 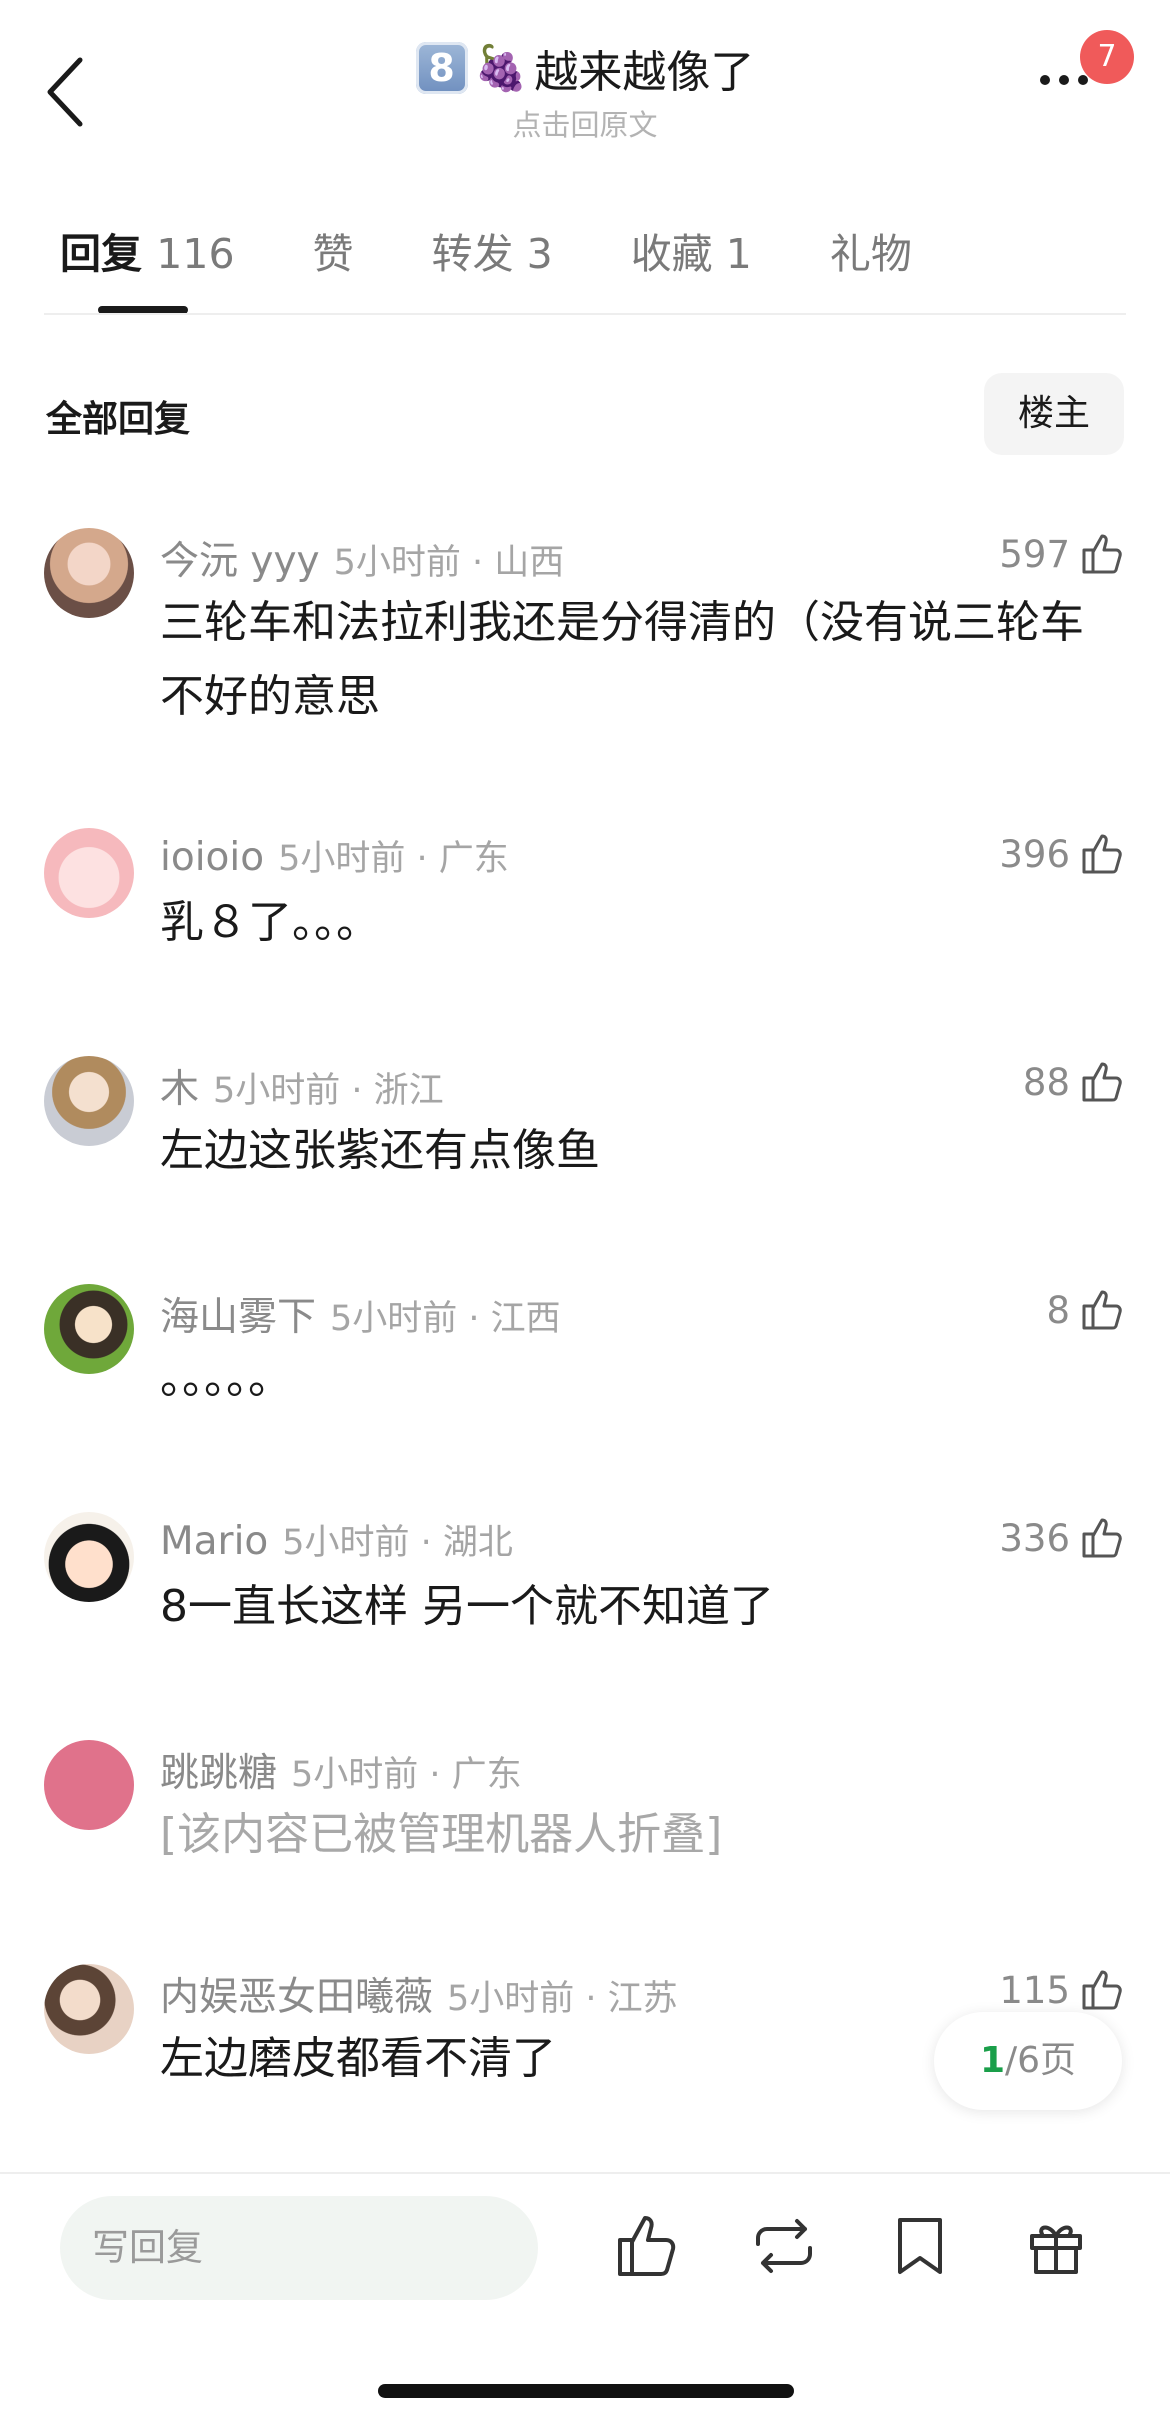 What do you see at coordinates (397, 1543) in the screenshot?
I see `time-location: 5小时前 · 湖北` at bounding box center [397, 1543].